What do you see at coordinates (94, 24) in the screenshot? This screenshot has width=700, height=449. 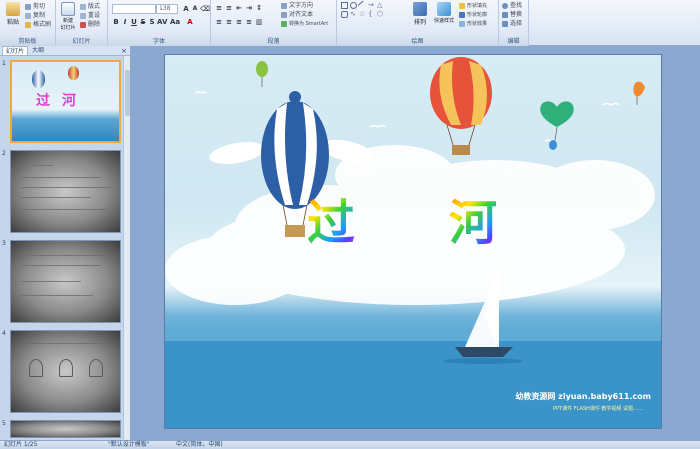 I see `delete-label: 删除` at bounding box center [94, 24].